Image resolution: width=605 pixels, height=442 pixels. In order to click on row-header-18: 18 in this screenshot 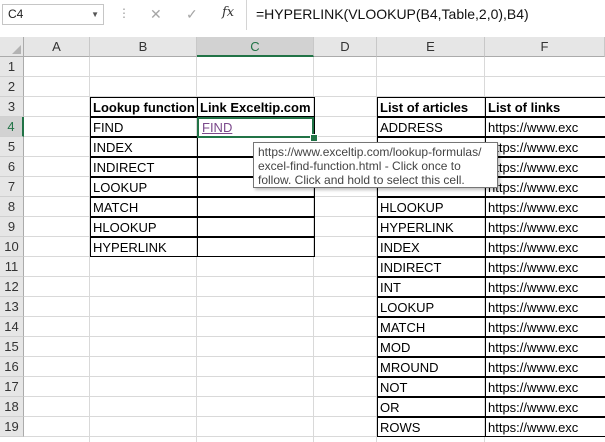, I will do `click(12, 407)`.